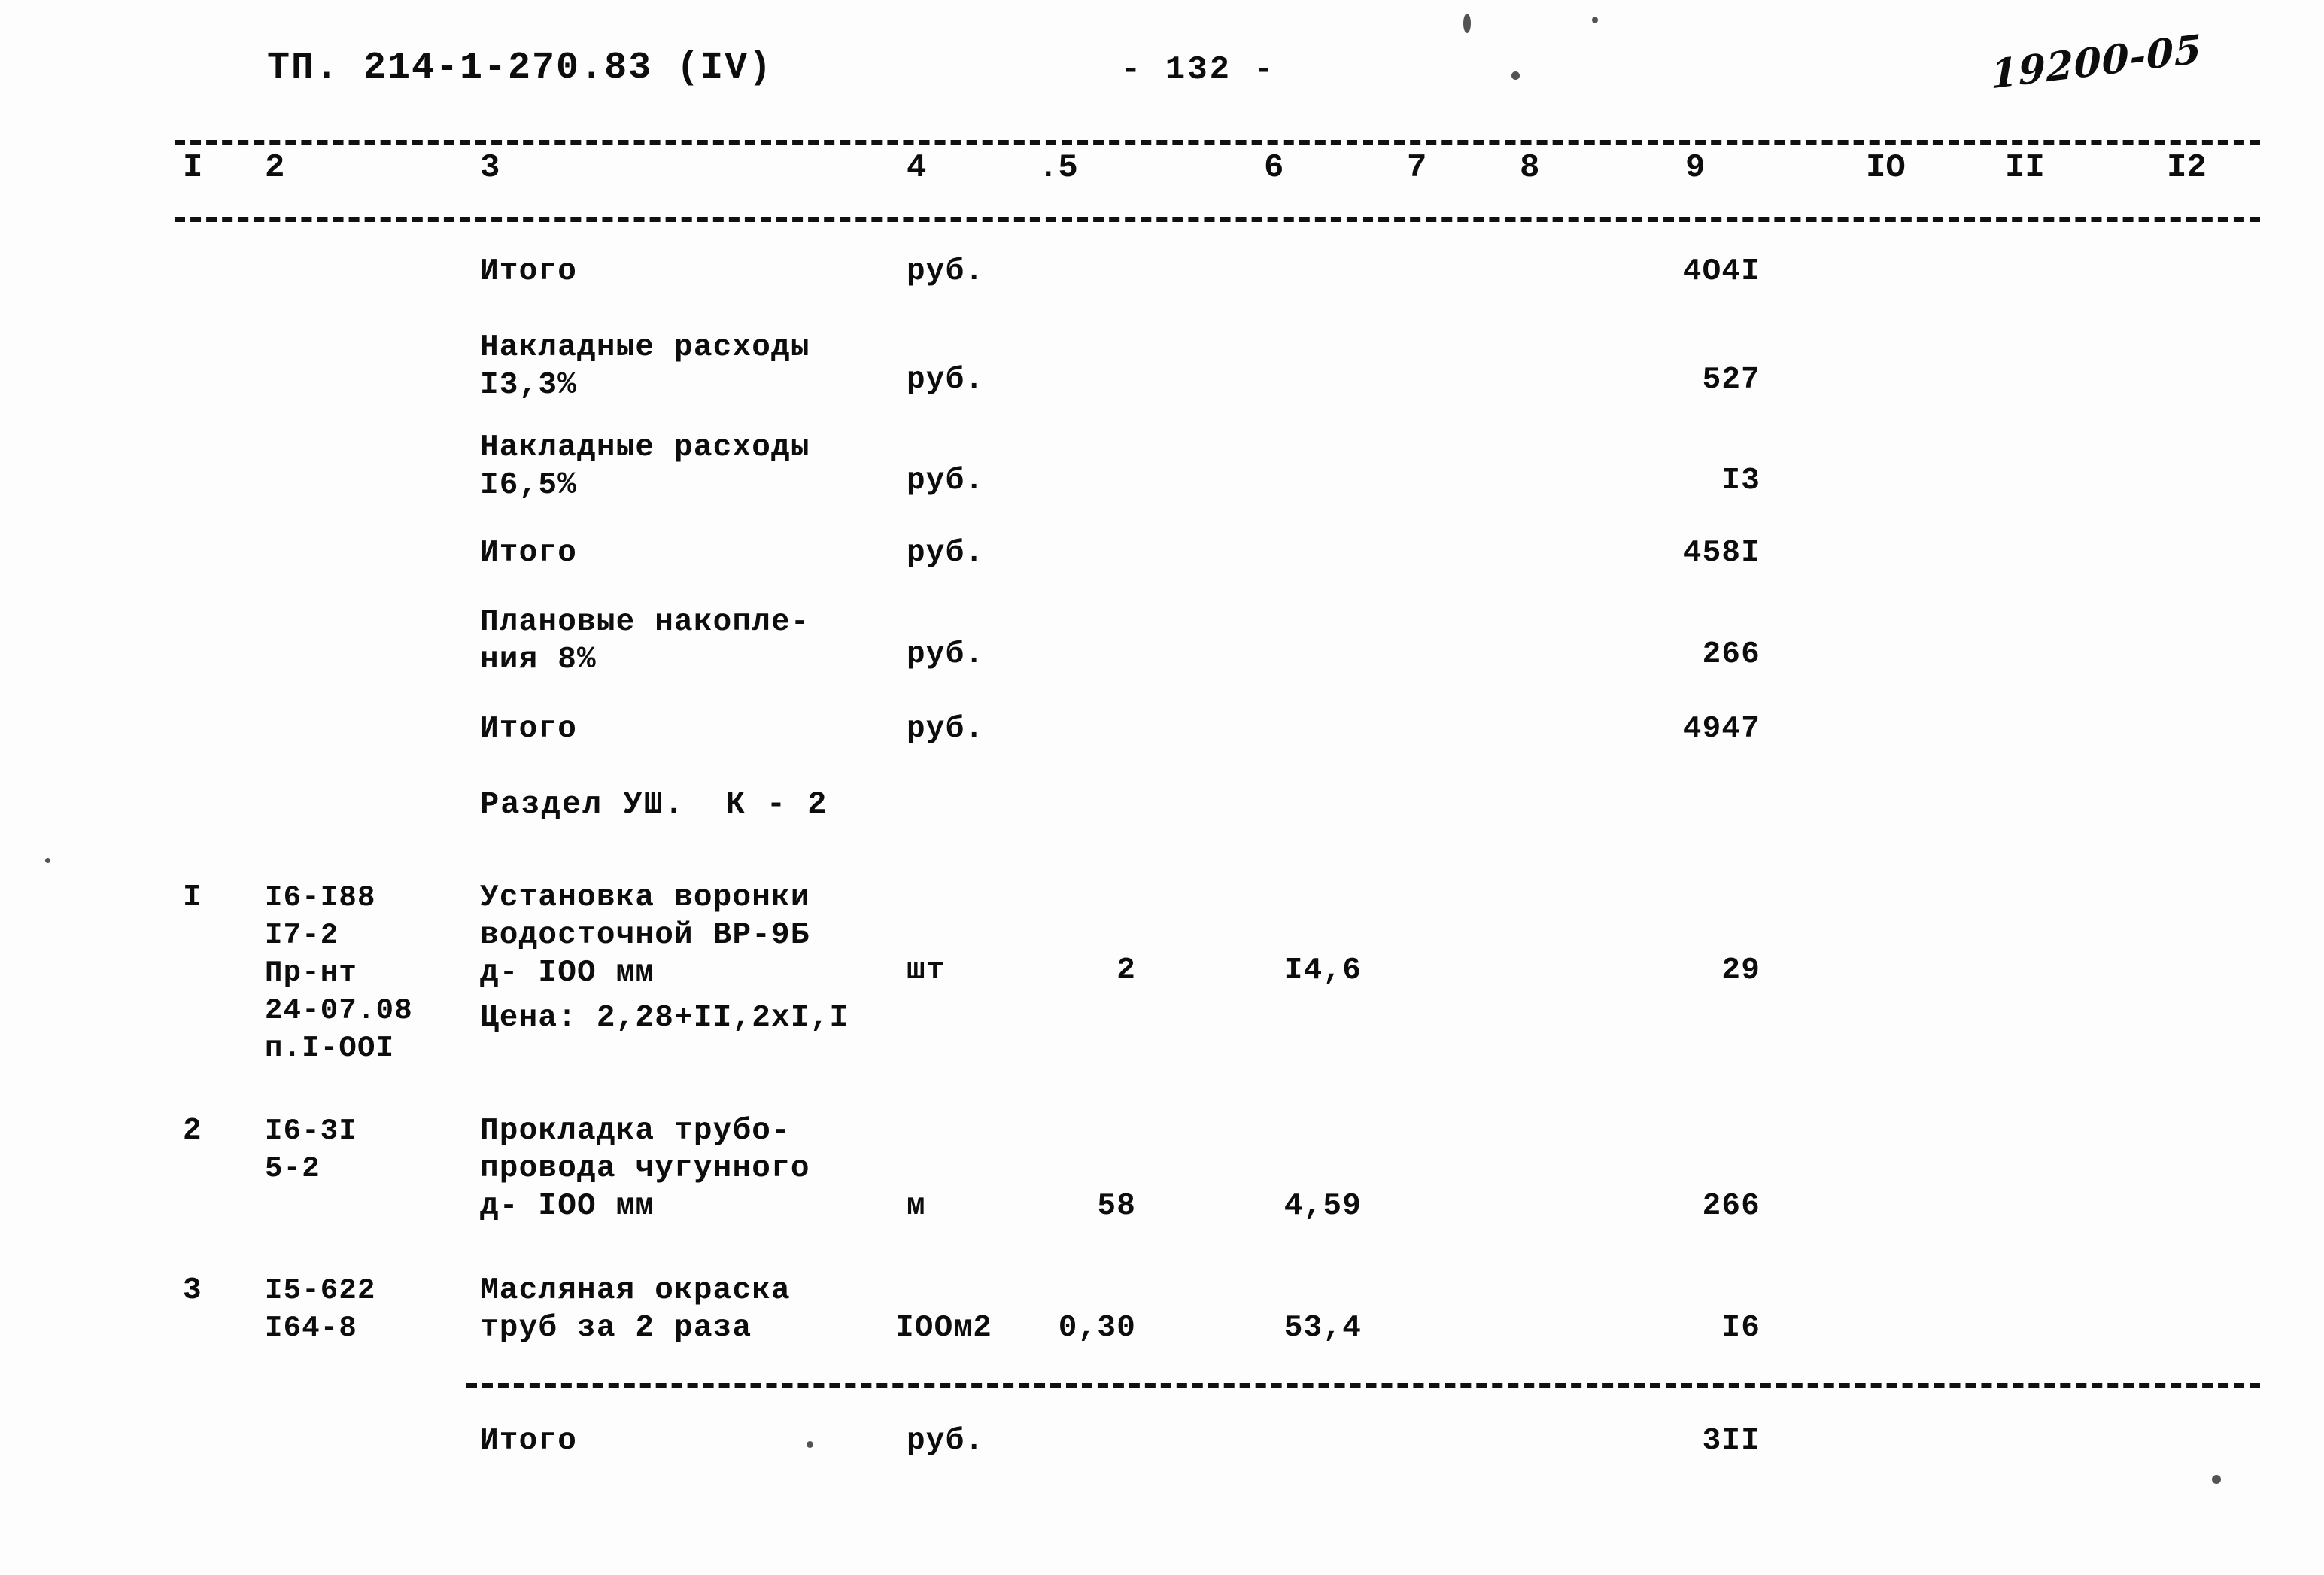  What do you see at coordinates (916, 1206) in the screenshot?
I see `item-unit: м` at bounding box center [916, 1206].